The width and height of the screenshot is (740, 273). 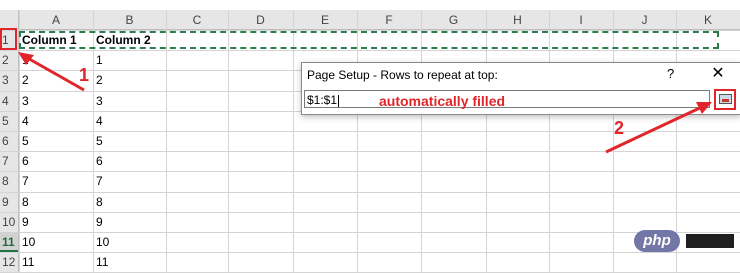 What do you see at coordinates (56, 20) in the screenshot?
I see `column-header-a: A` at bounding box center [56, 20].